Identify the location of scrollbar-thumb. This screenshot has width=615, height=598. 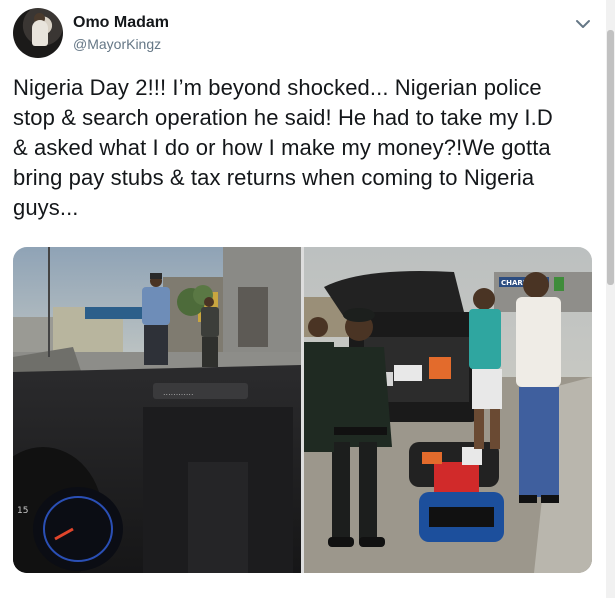
(610, 157).